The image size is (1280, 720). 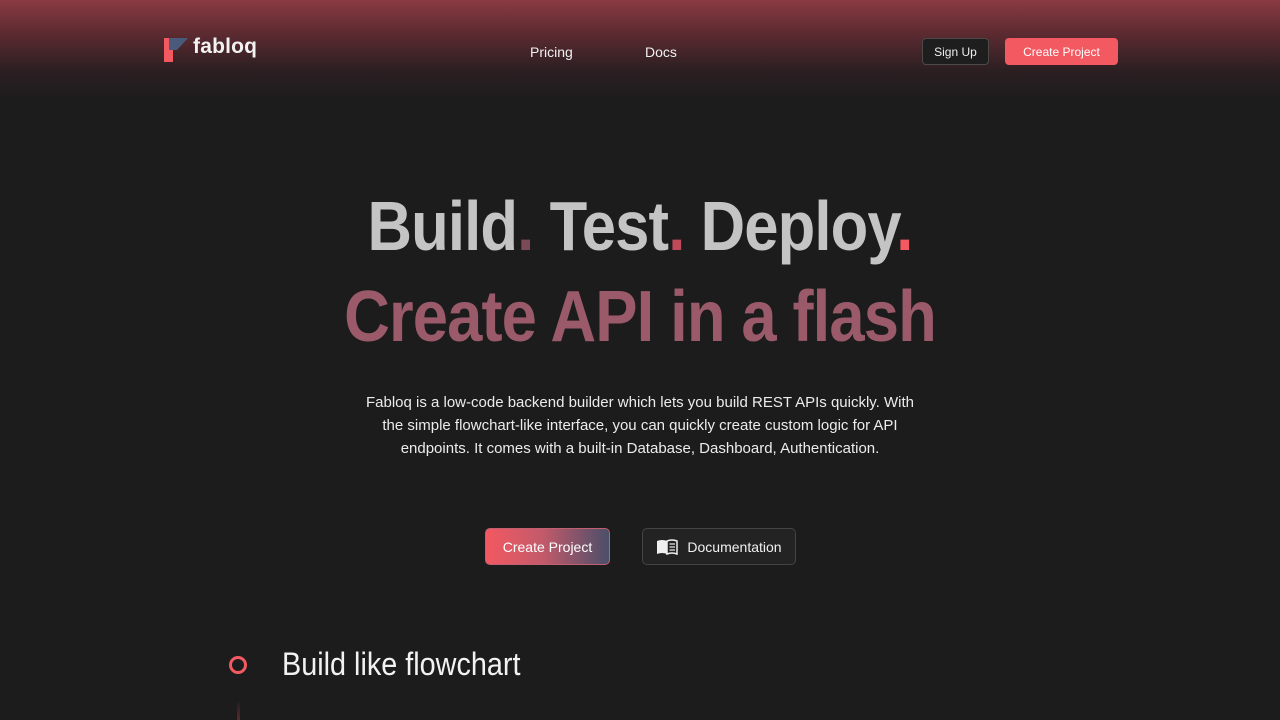 What do you see at coordinates (955, 51) in the screenshot?
I see `sign-up-button: Sign Up` at bounding box center [955, 51].